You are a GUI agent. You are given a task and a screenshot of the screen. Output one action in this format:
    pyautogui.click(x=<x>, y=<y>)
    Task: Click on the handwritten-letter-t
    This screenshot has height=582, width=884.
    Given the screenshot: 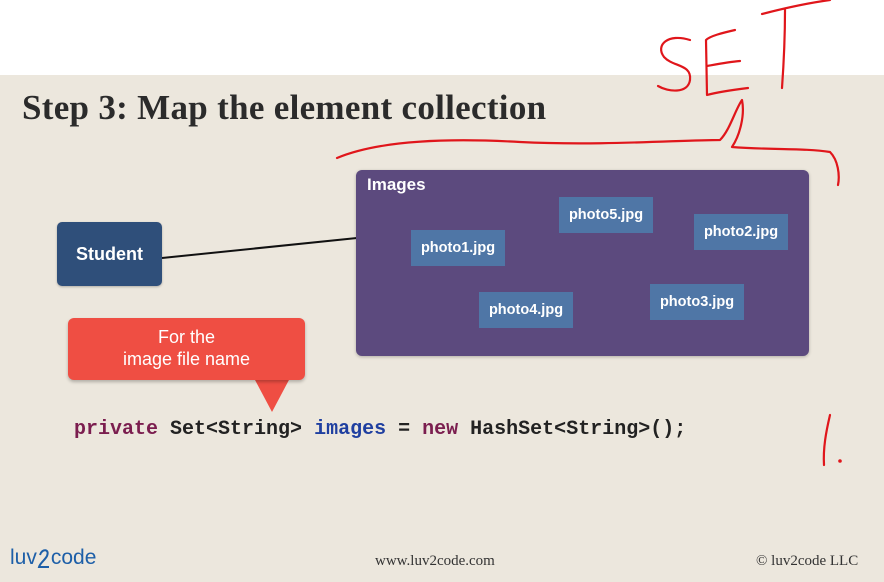 What is the action you would take?
    pyautogui.click(x=796, y=45)
    